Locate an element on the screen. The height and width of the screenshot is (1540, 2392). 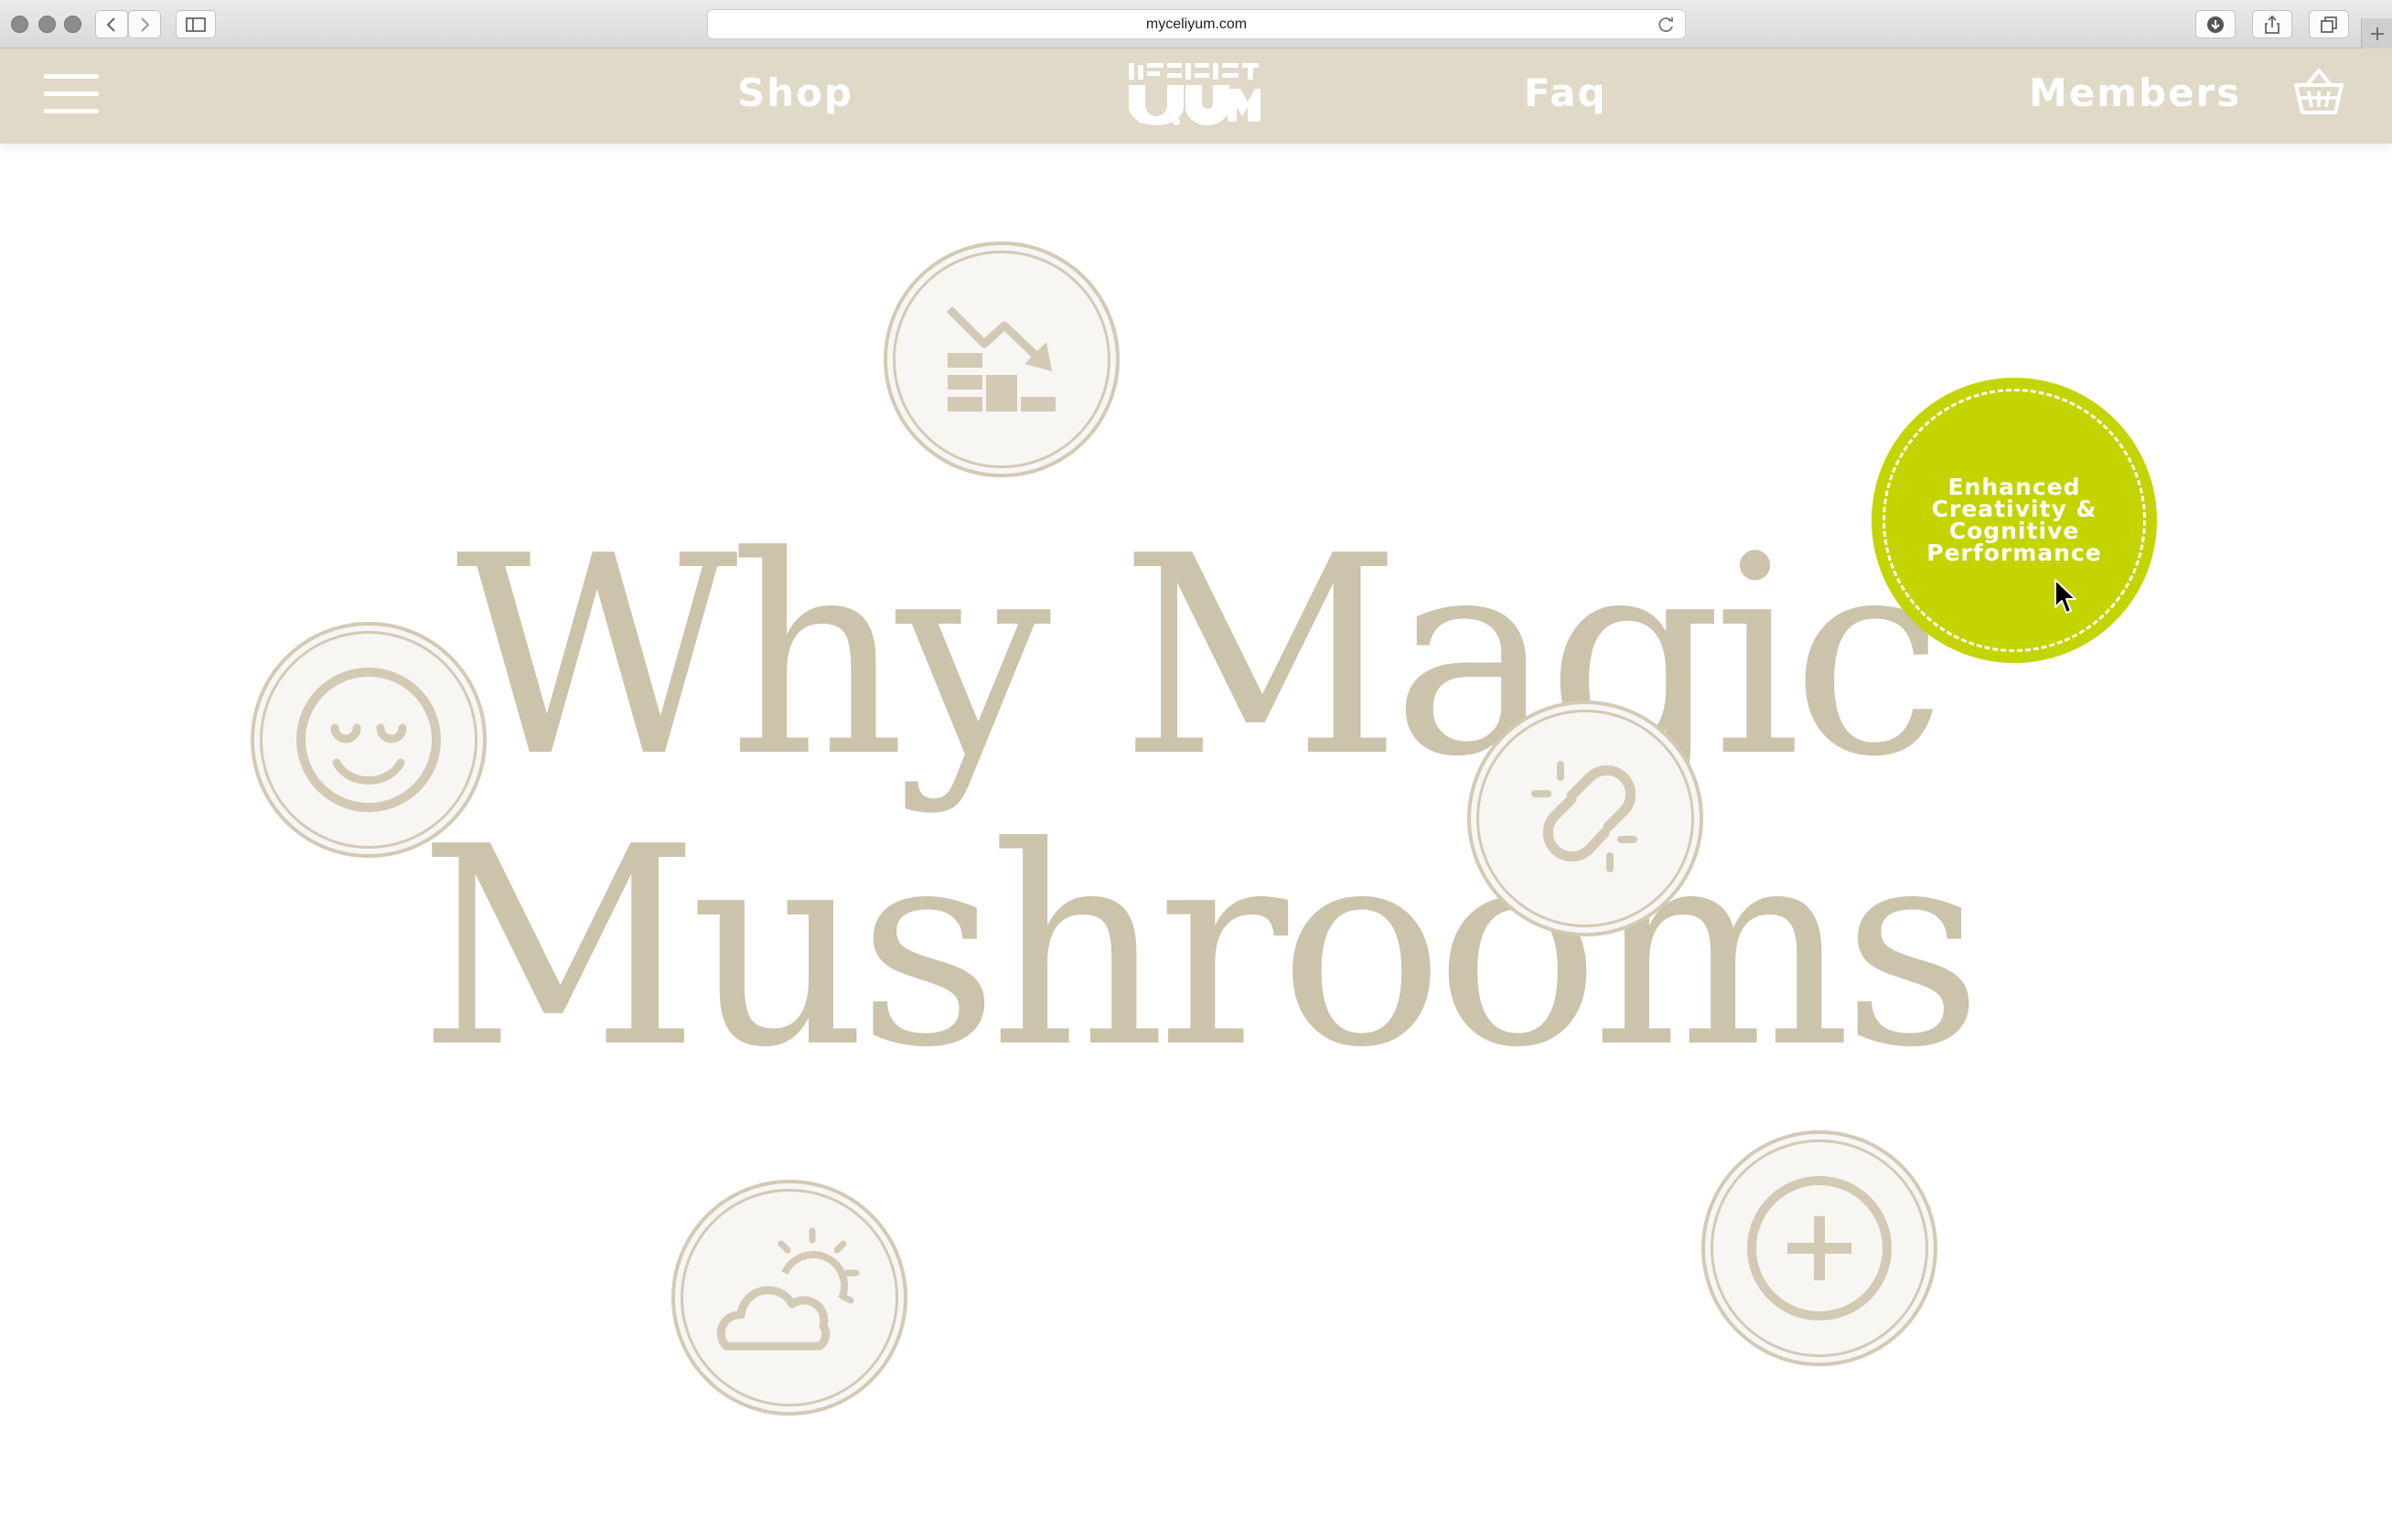
share-icon is located at coordinates (2272, 25).